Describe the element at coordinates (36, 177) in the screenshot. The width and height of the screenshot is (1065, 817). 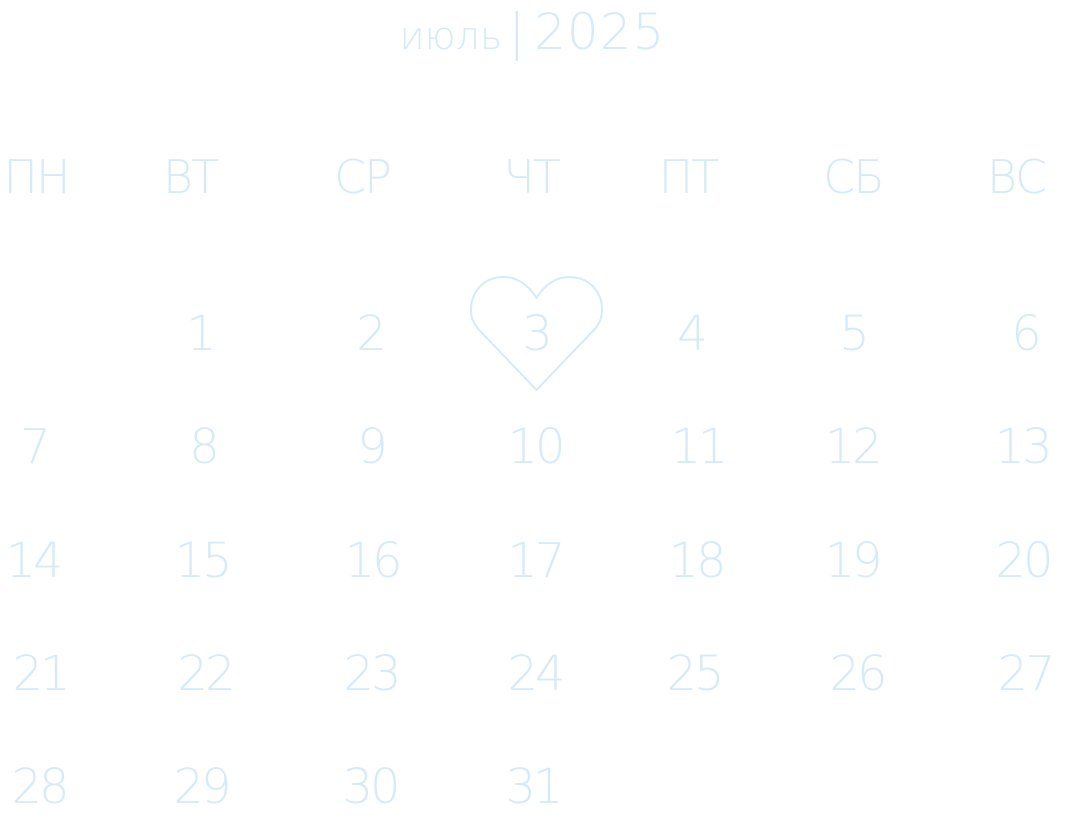
I see `weekday-header-mon: ПН` at that location.